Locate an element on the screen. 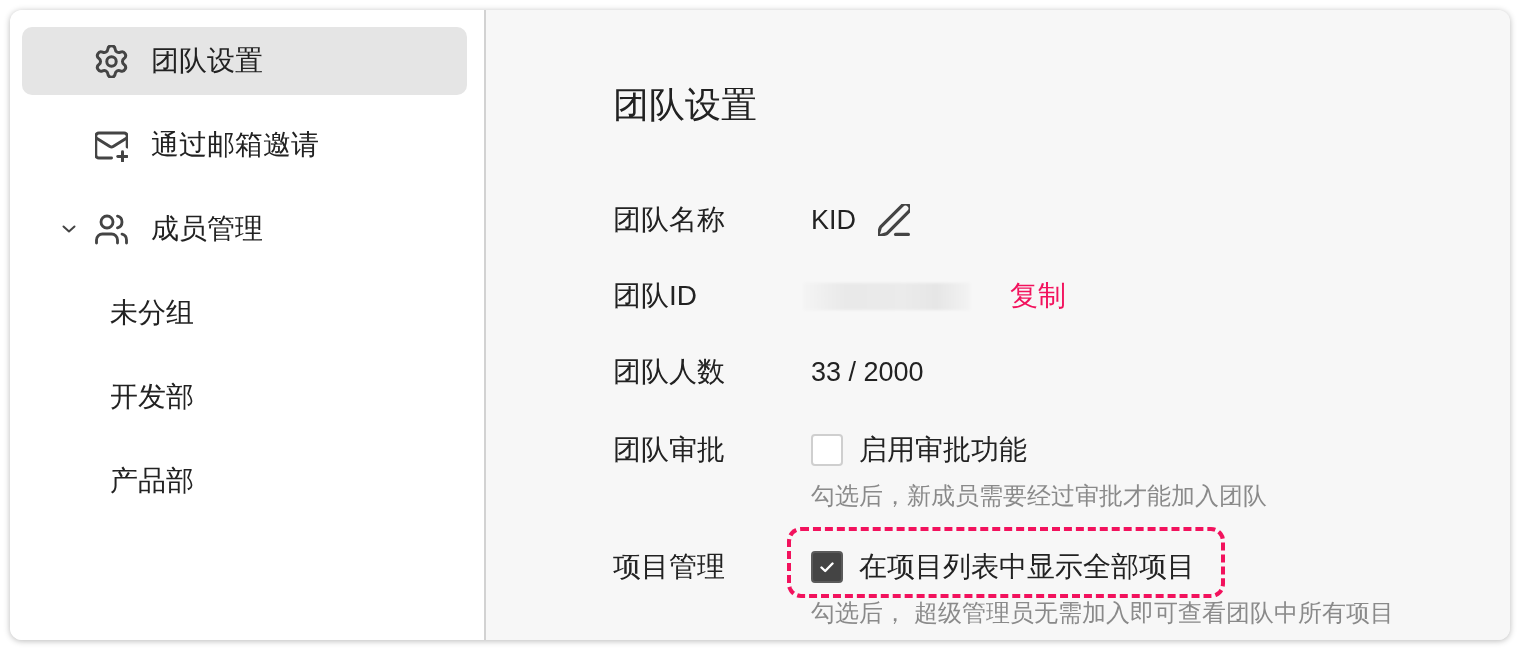  settings-icon is located at coordinates (111, 61).